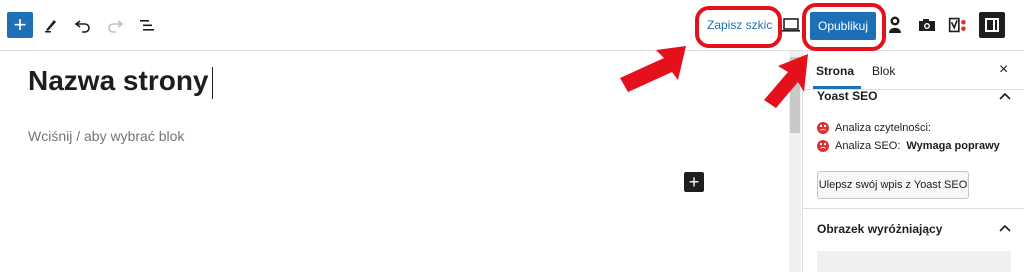  I want to click on sidebar-toggle-button, so click(992, 25).